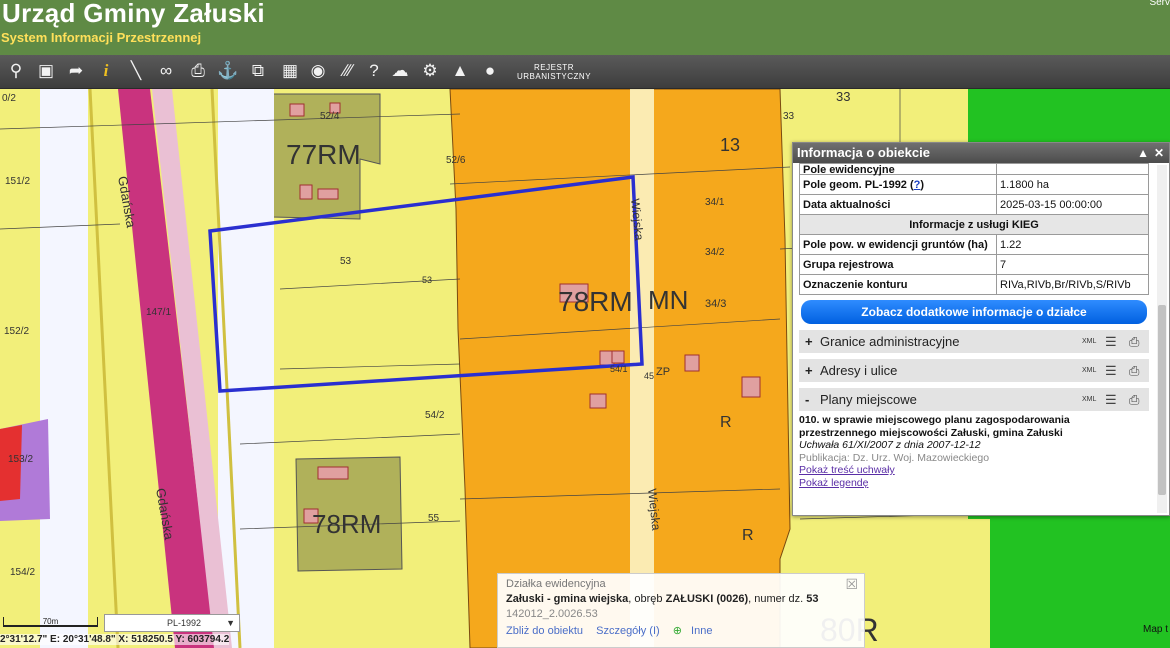 Image resolution: width=1170 pixels, height=648 pixels. I want to click on zoom-to-object-link: Zbliż do obiektu, so click(544, 631).